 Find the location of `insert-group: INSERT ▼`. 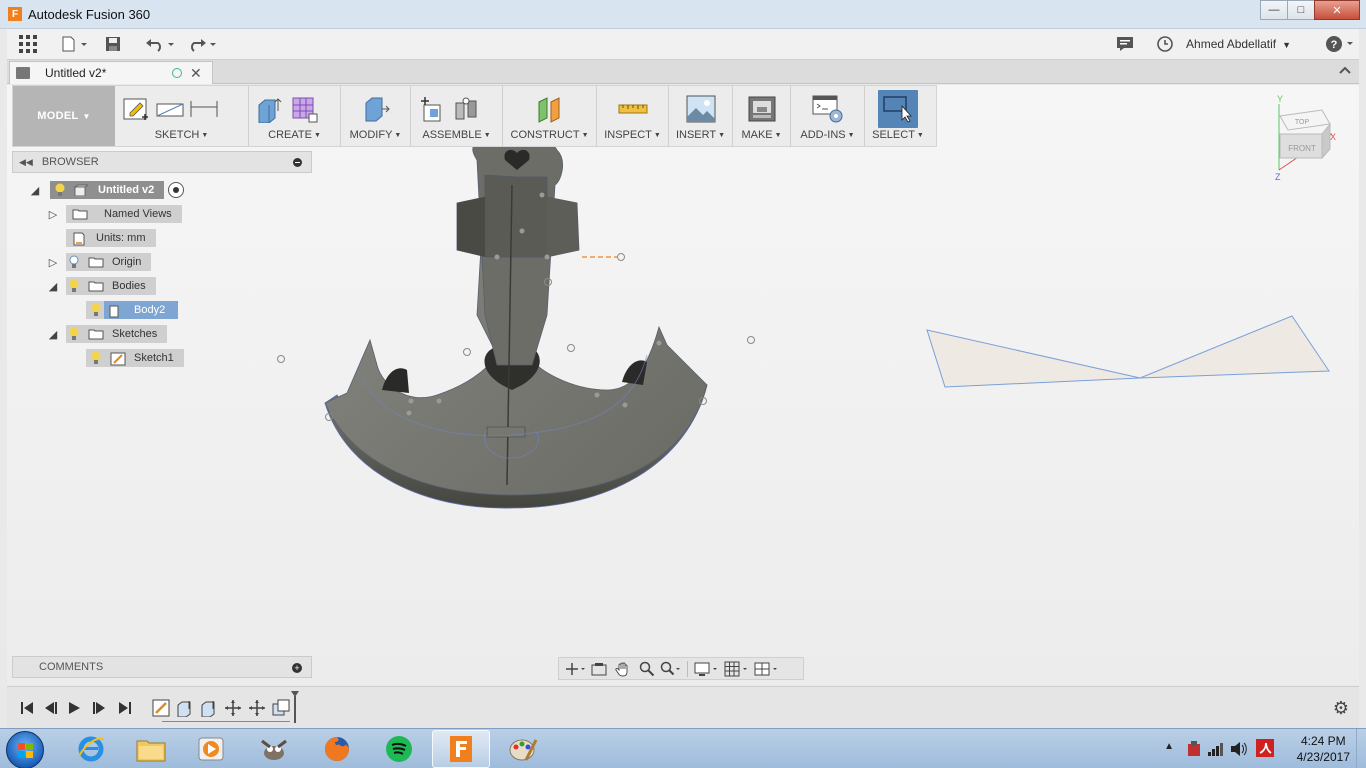

insert-group: INSERT ▼ is located at coordinates (701, 116).